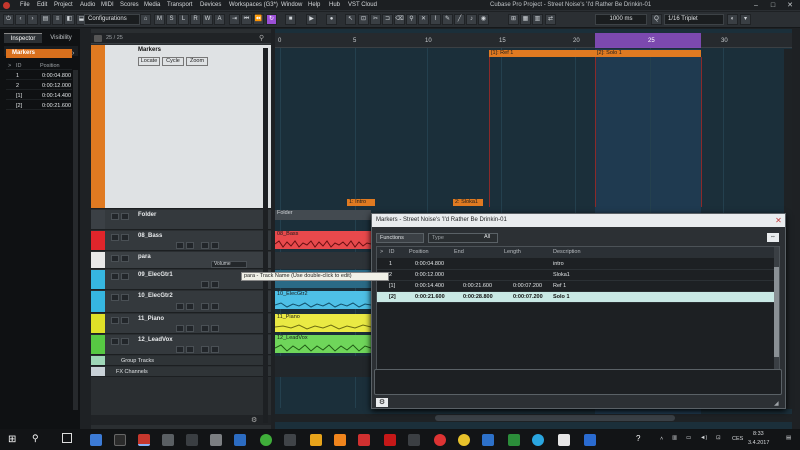 This screenshot has height=450, width=800. What do you see at coordinates (564, 440) in the screenshot?
I see `notepad-icon` at bounding box center [564, 440].